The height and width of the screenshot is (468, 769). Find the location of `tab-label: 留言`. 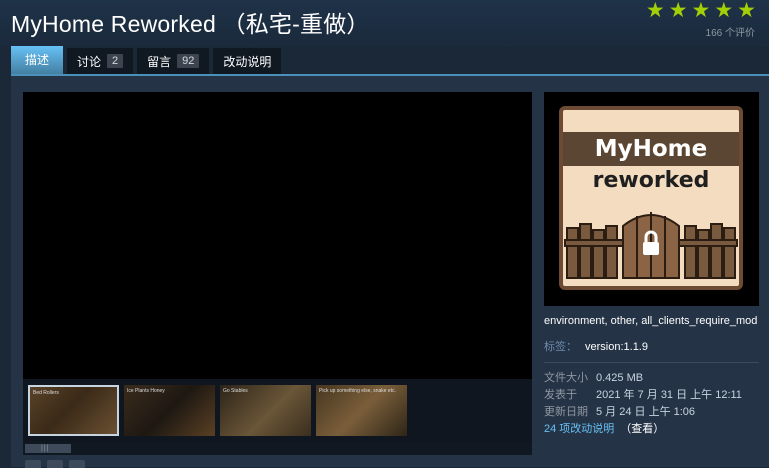

tab-label: 留言 is located at coordinates (159, 61).